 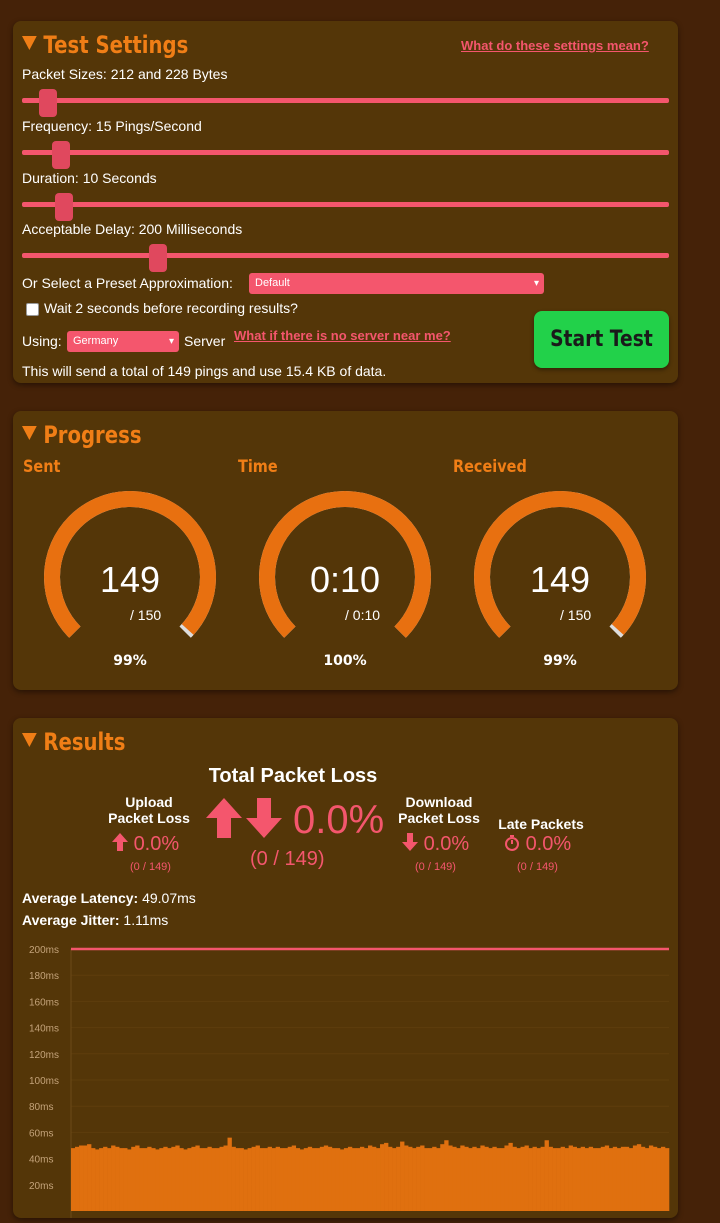 I want to click on duration-slider, so click(x=345, y=207).